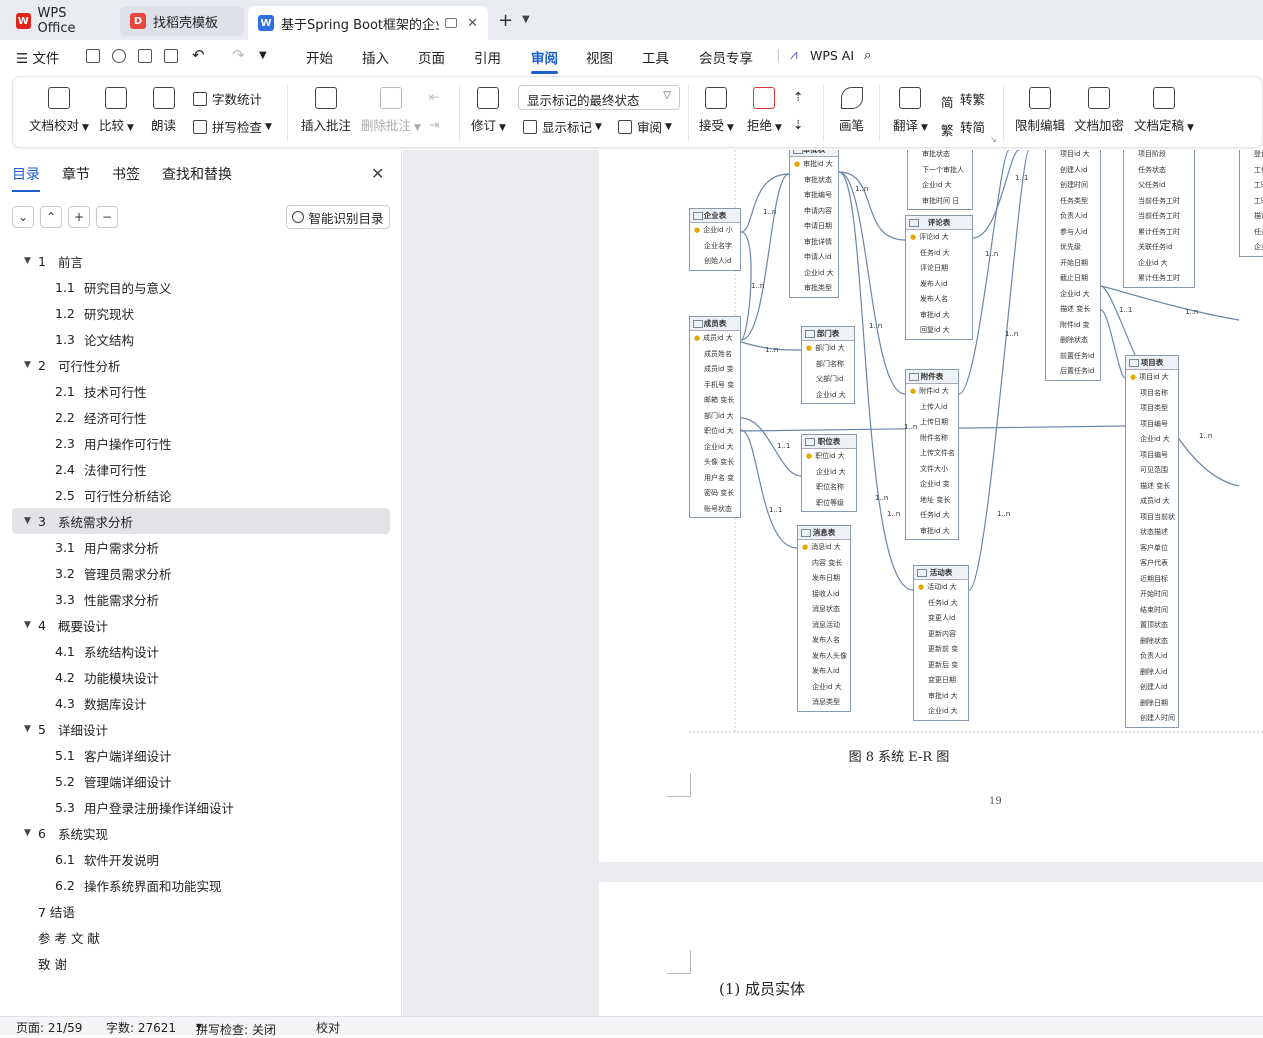 Image resolution: width=1263 pixels, height=1038 pixels. Describe the element at coordinates (126, 174) in the screenshot. I see `tab-bookmarks: 书签` at that location.